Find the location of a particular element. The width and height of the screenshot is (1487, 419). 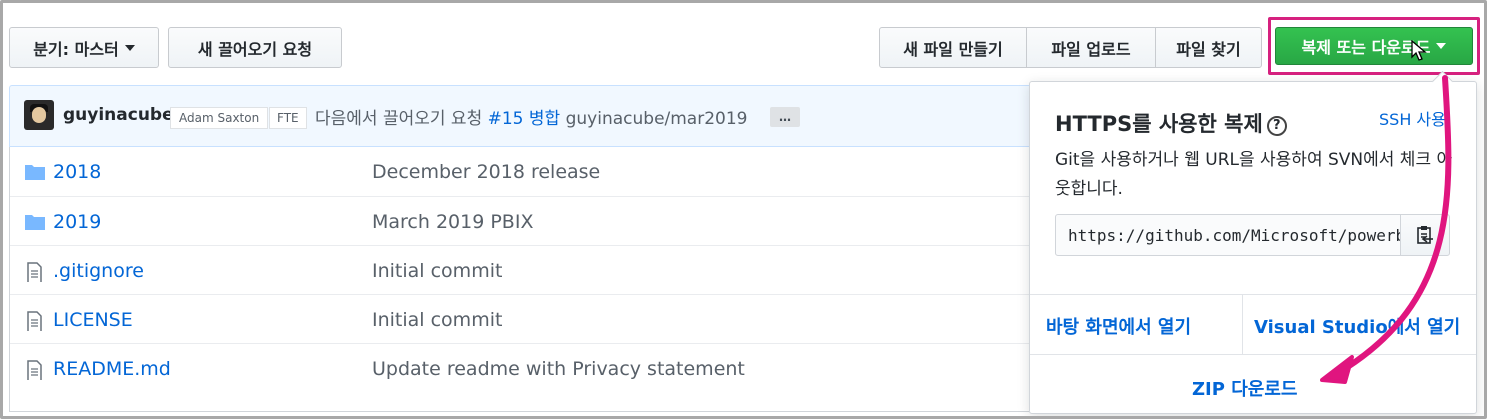

file-row: LICENSE Initial commit is located at coordinates (520, 318).